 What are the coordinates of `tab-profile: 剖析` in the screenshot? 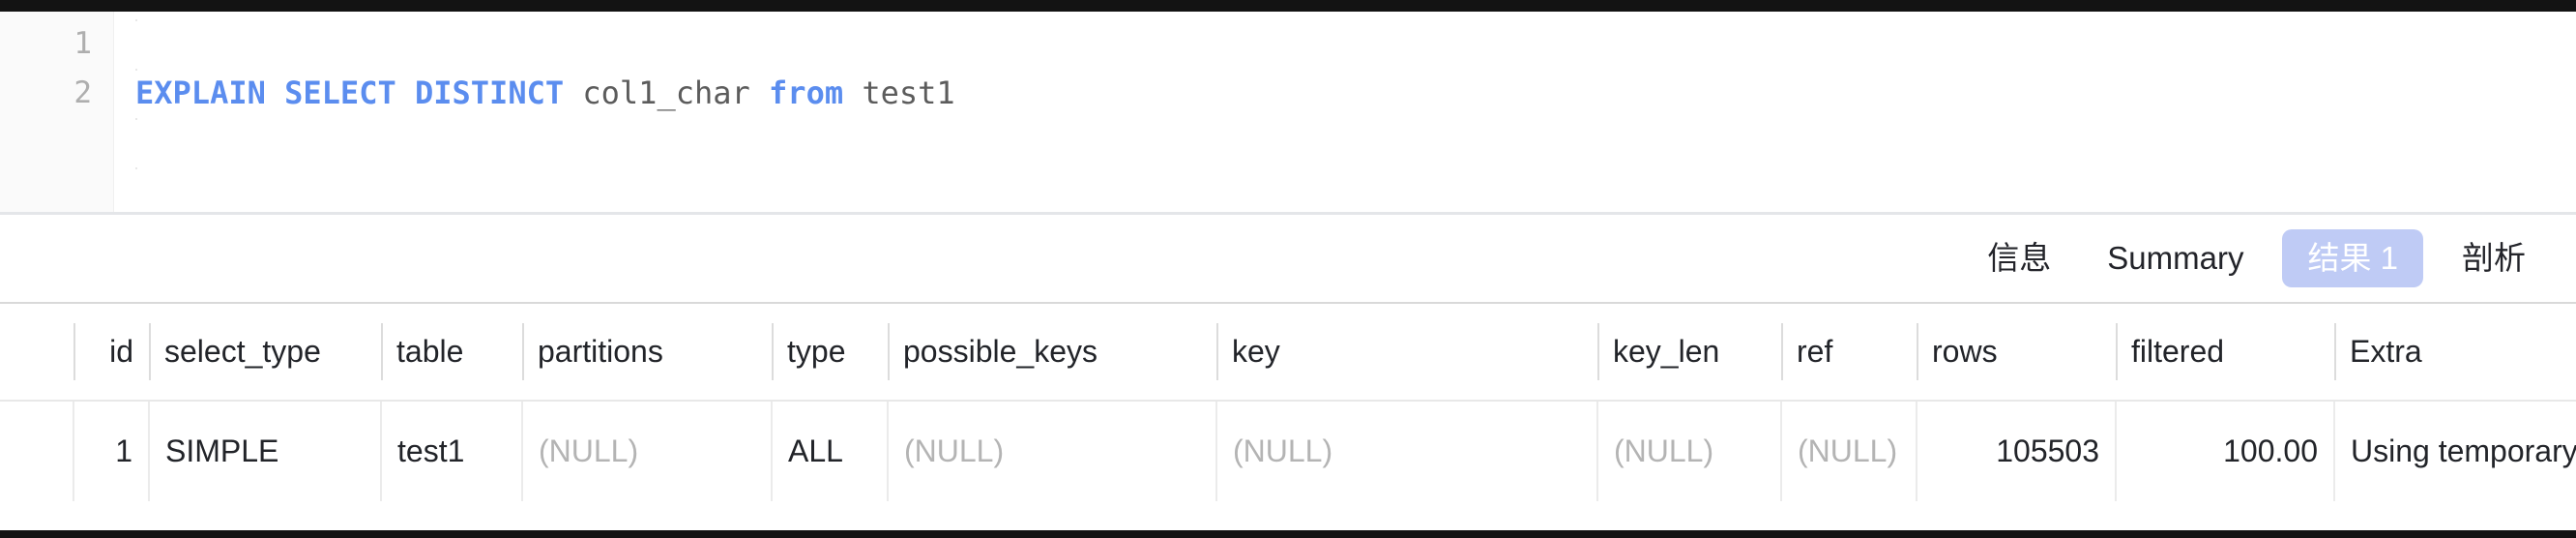 It's located at (2493, 258).